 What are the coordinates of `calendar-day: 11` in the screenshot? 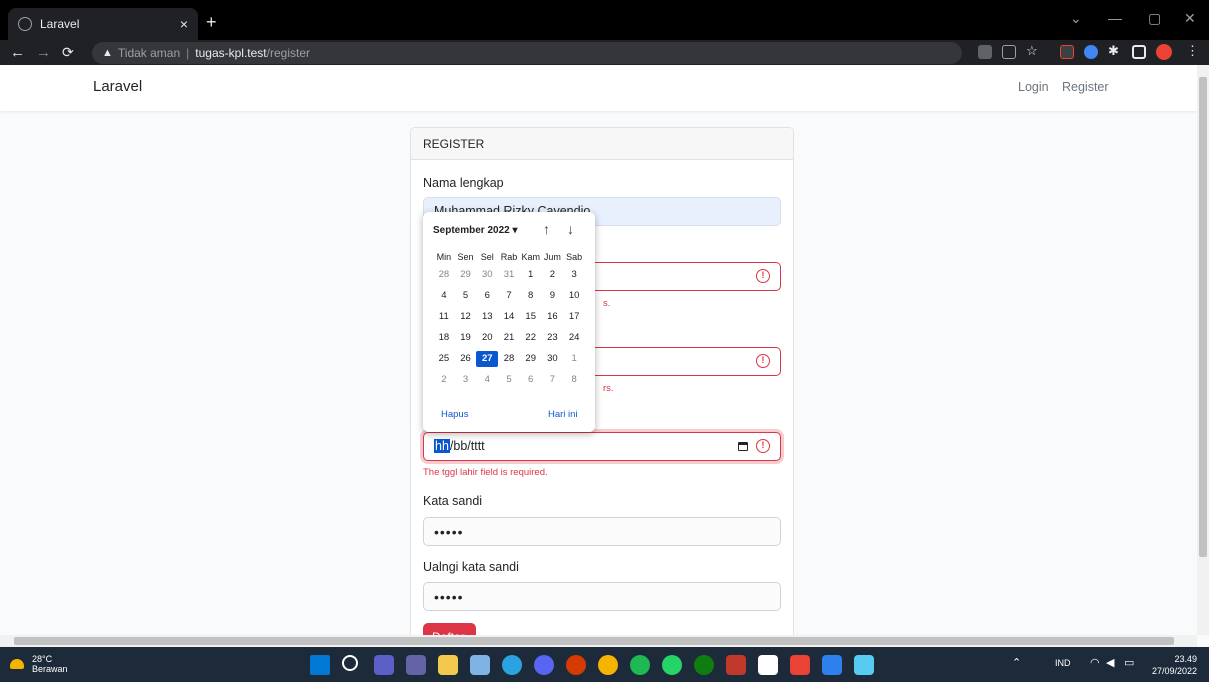 It's located at (444, 317).